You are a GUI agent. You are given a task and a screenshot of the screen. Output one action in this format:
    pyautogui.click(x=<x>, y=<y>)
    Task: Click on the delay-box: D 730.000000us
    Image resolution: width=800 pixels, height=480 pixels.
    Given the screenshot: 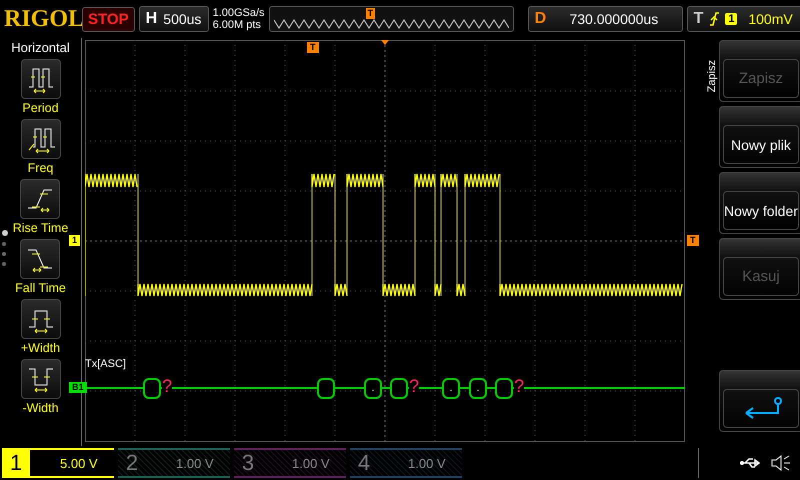 What is the action you would take?
    pyautogui.click(x=605, y=19)
    